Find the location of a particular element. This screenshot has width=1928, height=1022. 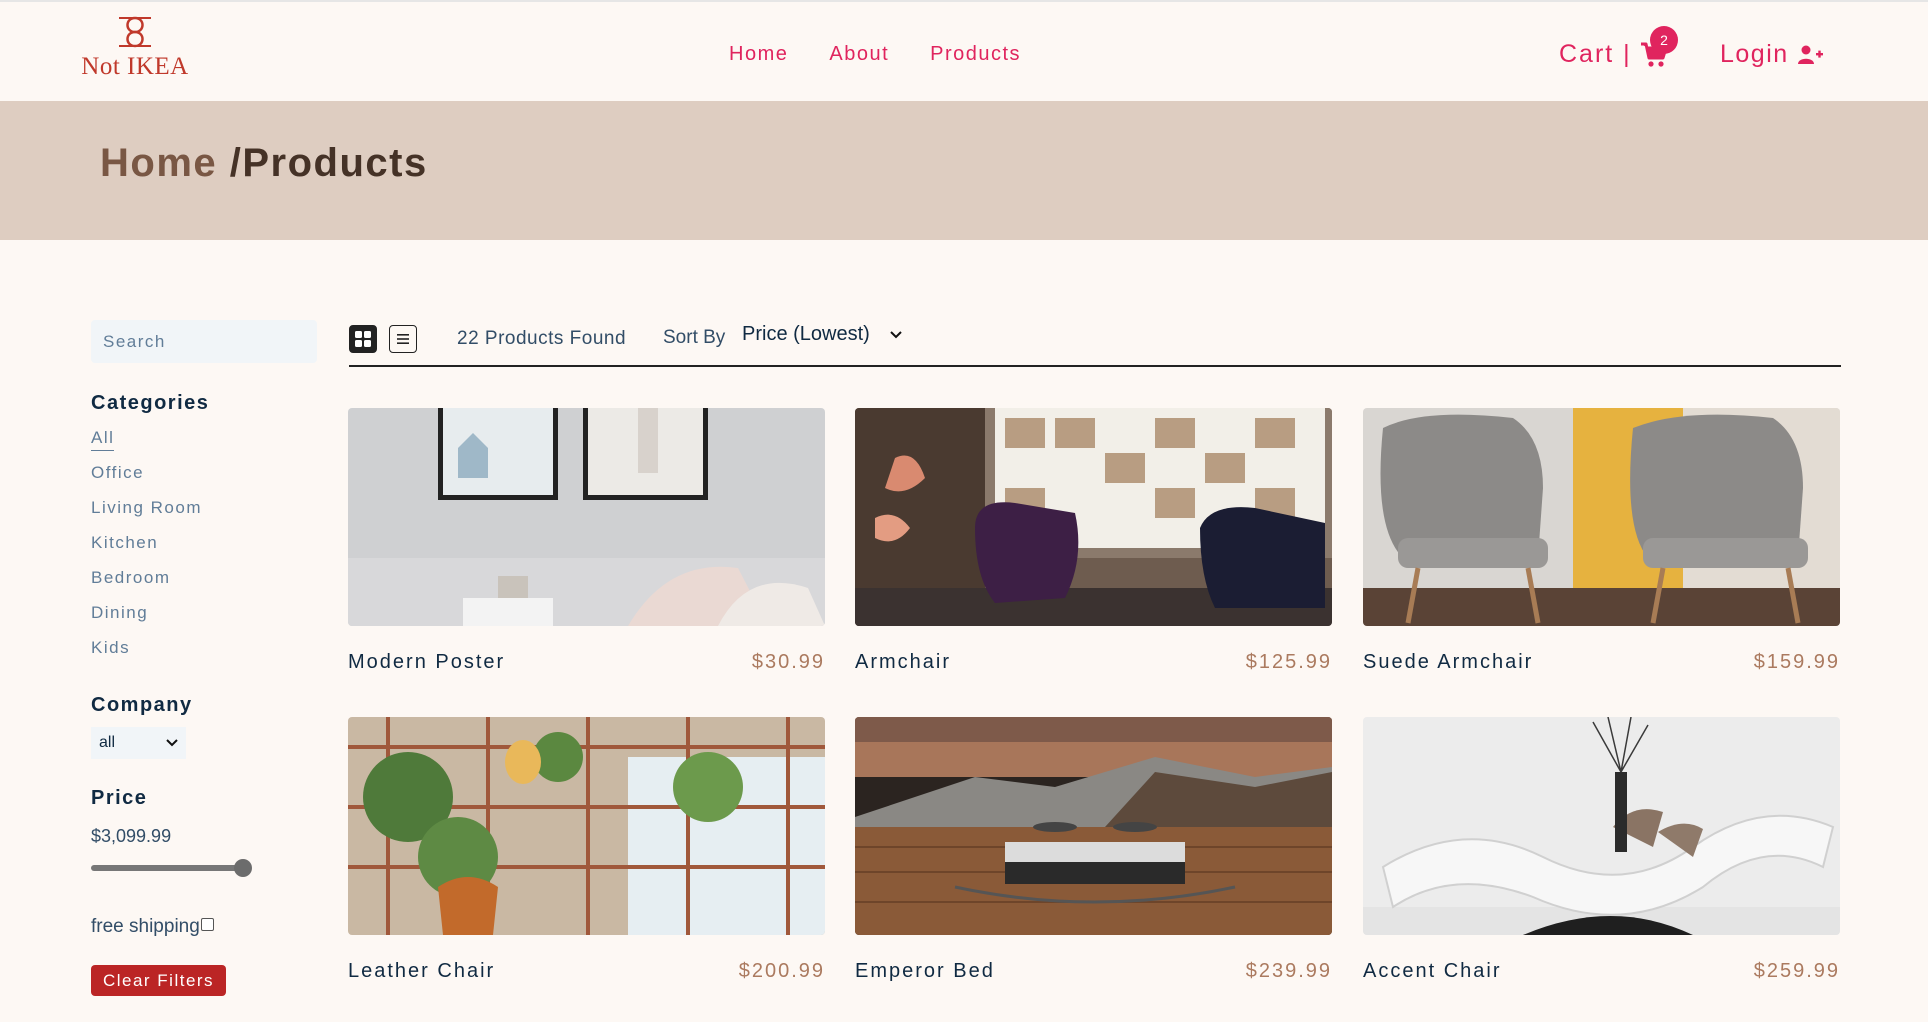

category-living-room: Living Room is located at coordinates (146, 513).